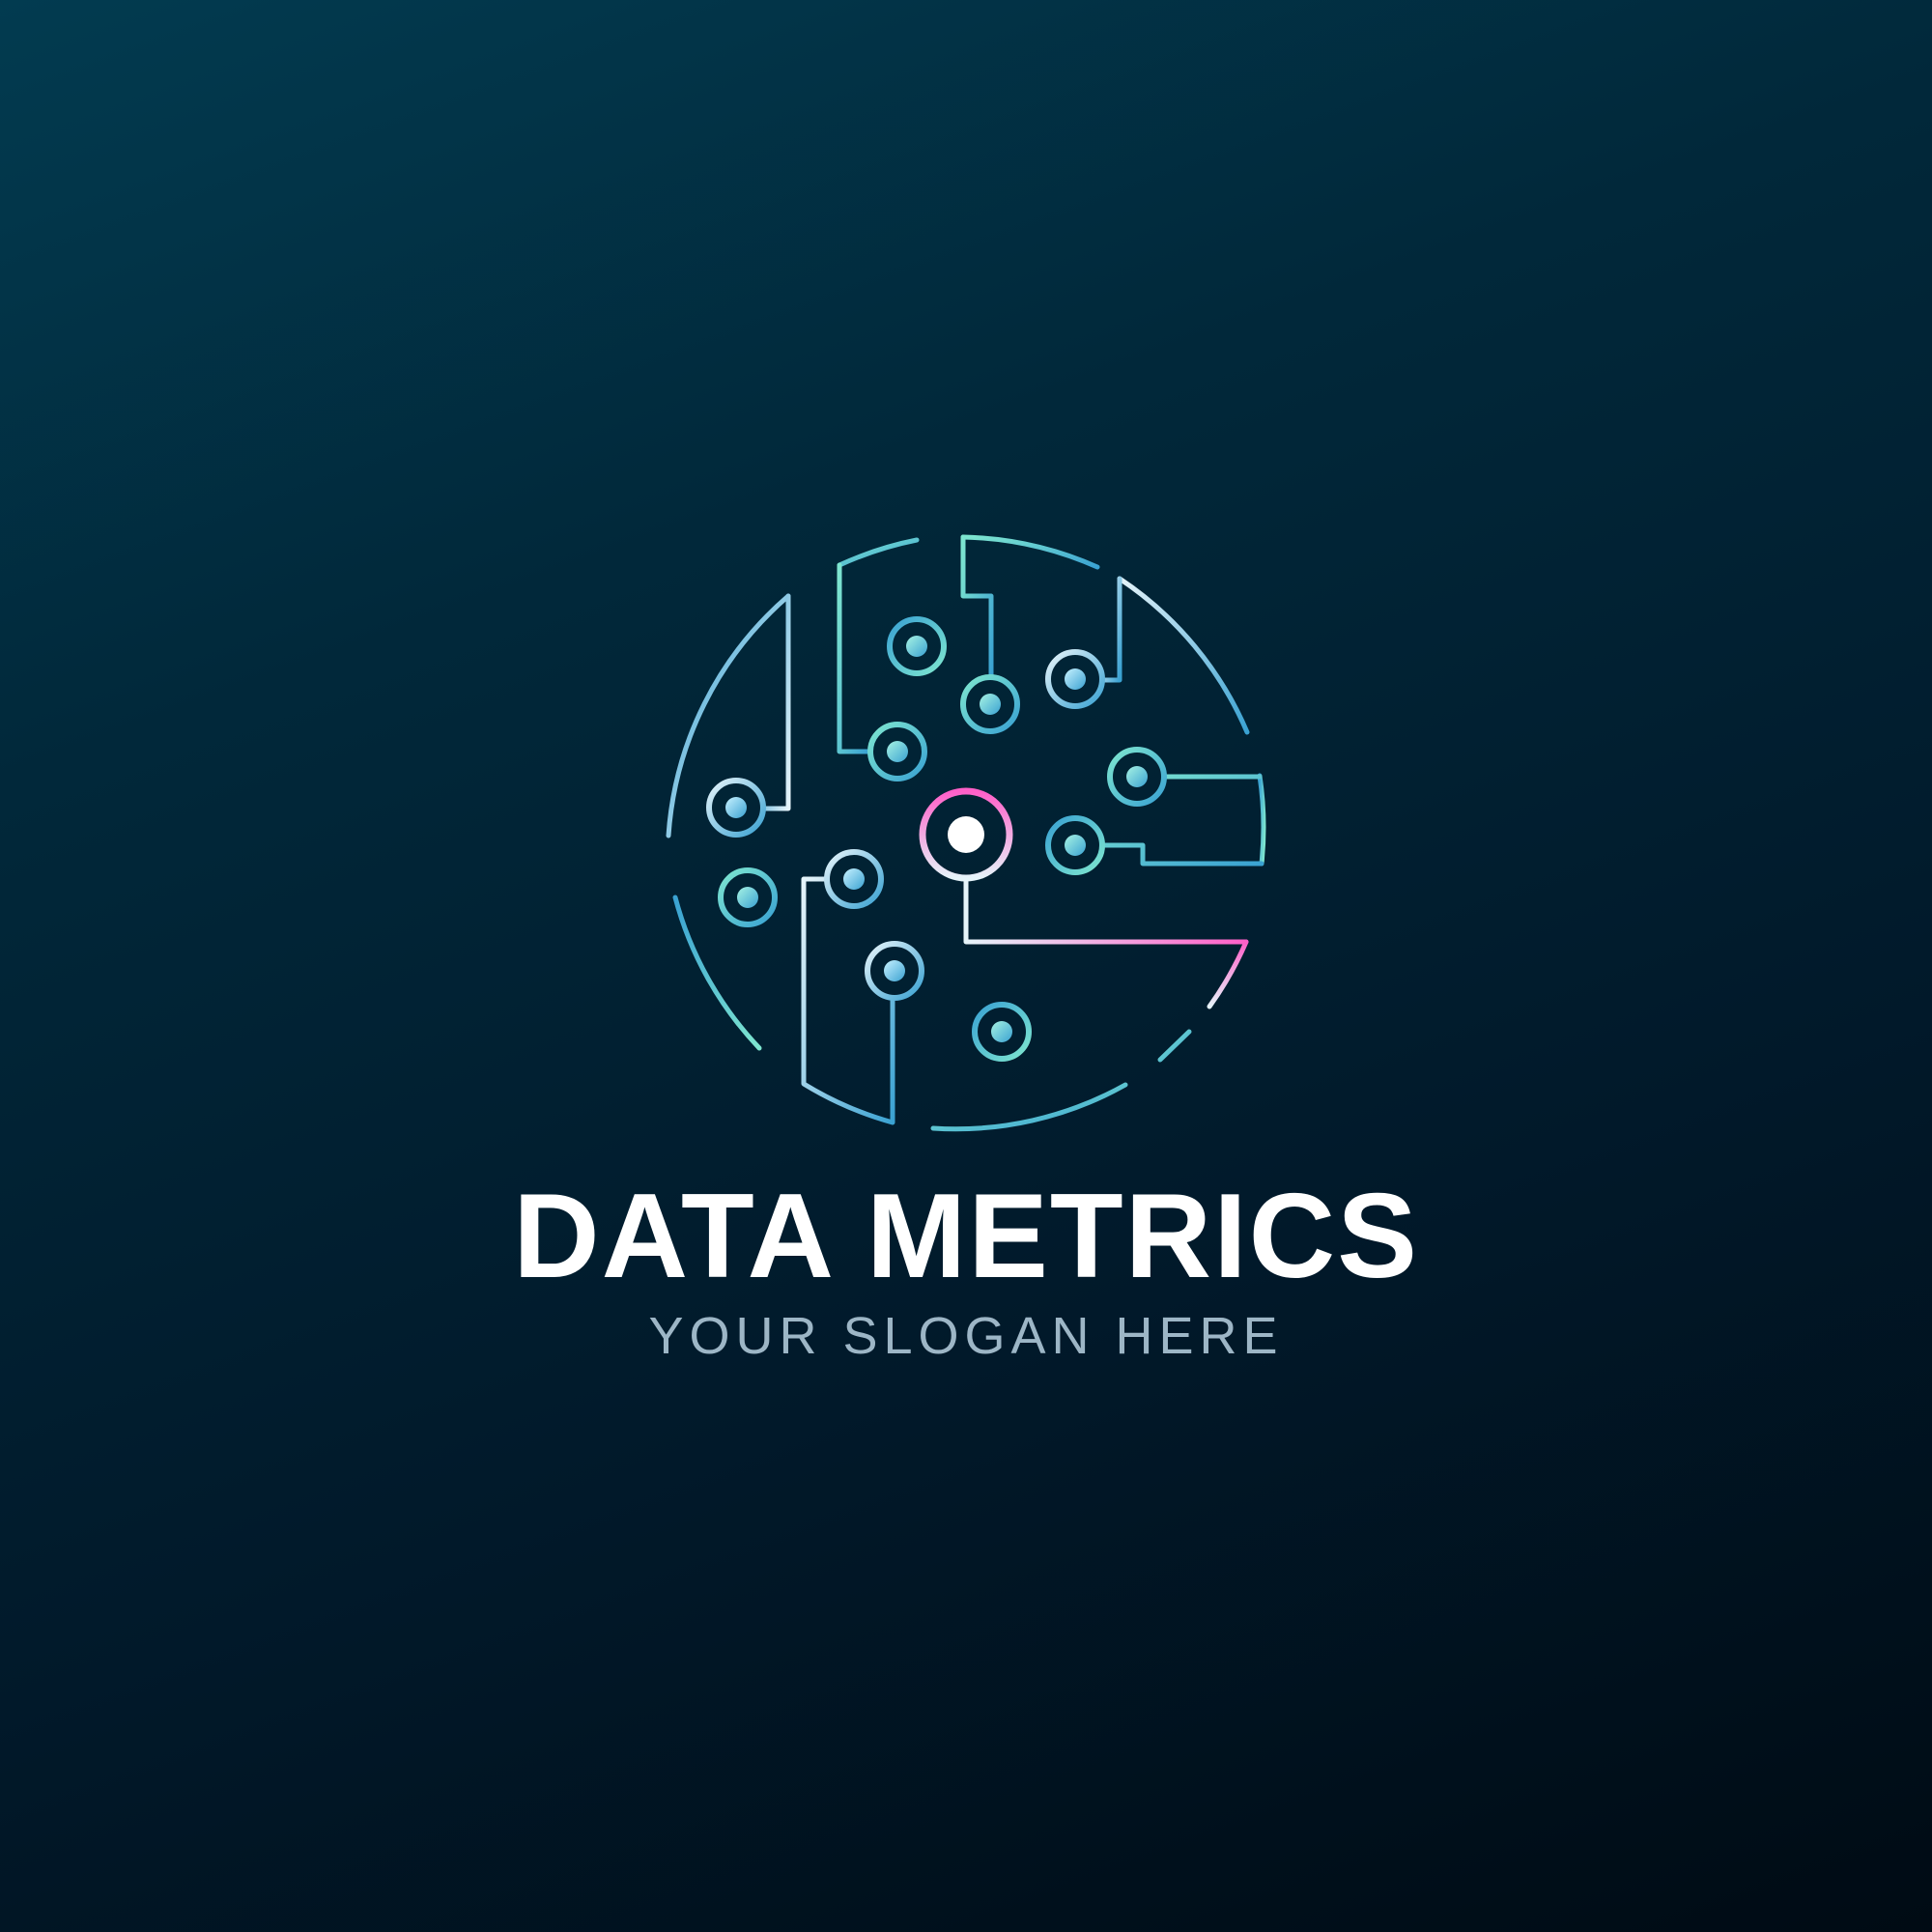 The width and height of the screenshot is (1932, 1932). What do you see at coordinates (966, 1236) in the screenshot?
I see `brand-name: DATA METRICS` at bounding box center [966, 1236].